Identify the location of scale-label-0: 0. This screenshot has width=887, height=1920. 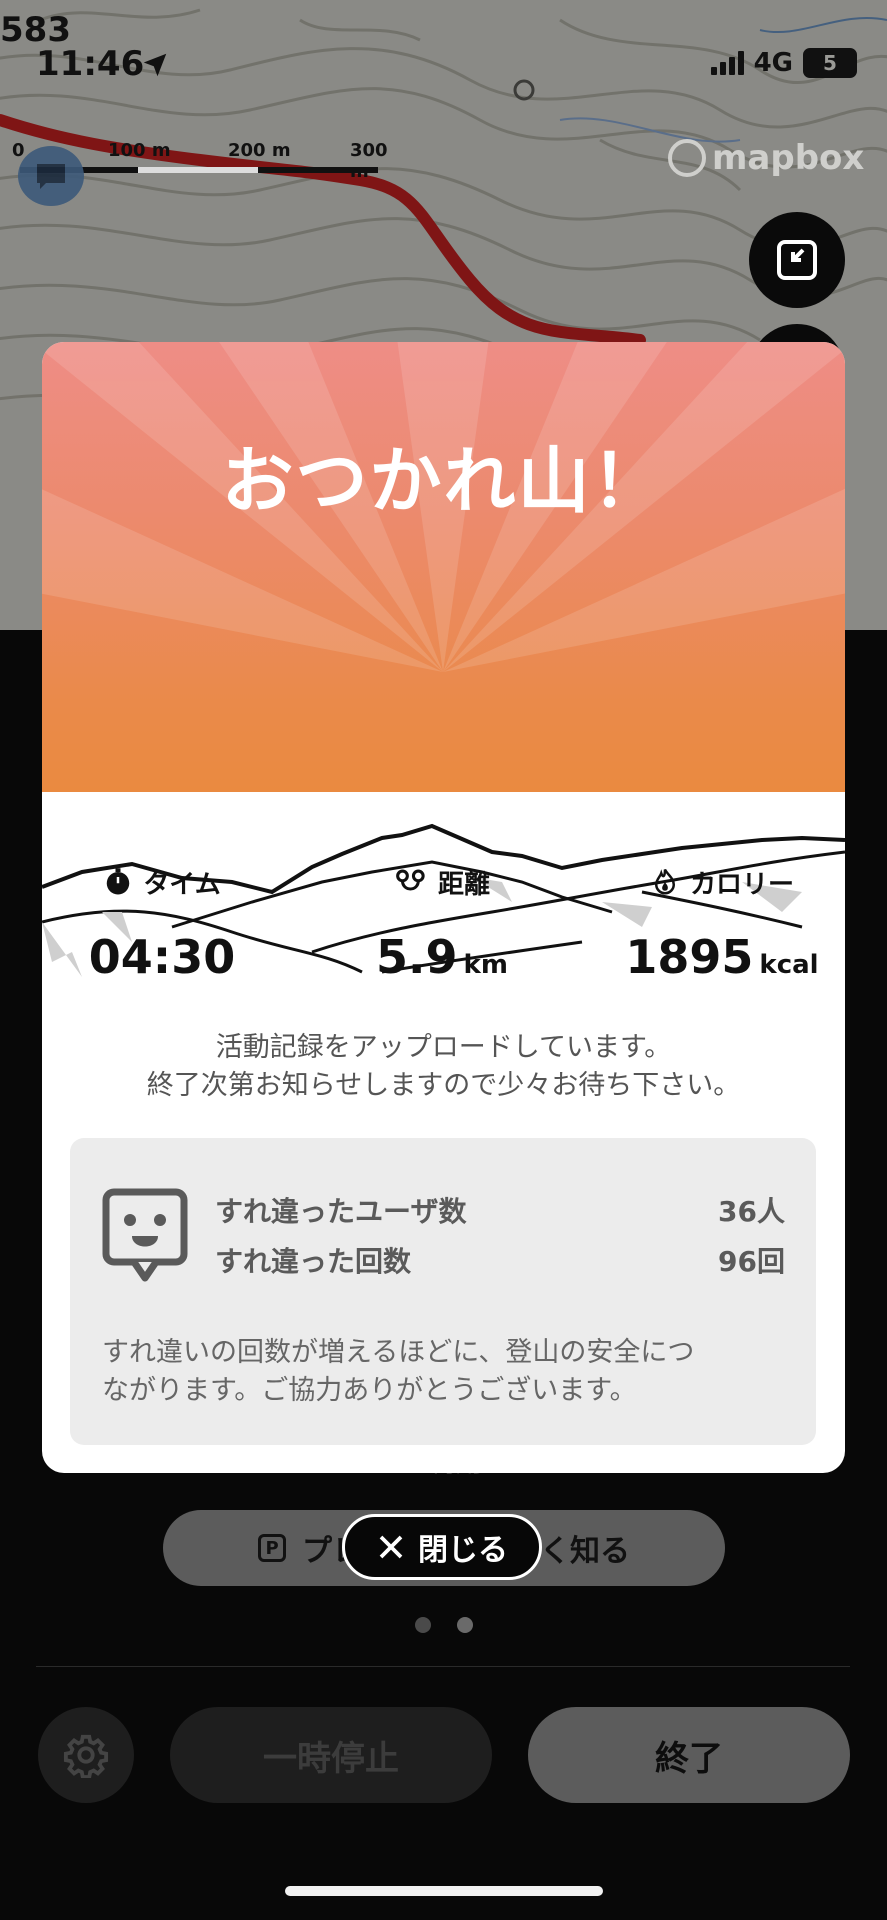
(18, 150).